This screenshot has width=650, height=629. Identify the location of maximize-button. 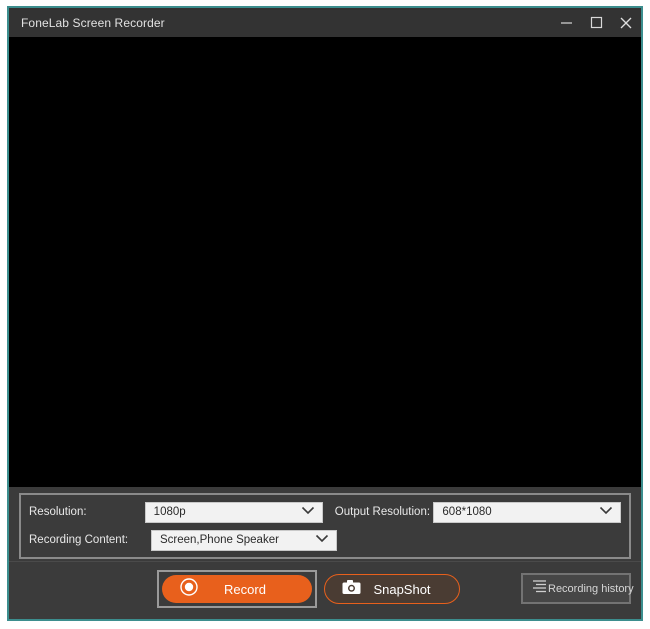
(596, 22).